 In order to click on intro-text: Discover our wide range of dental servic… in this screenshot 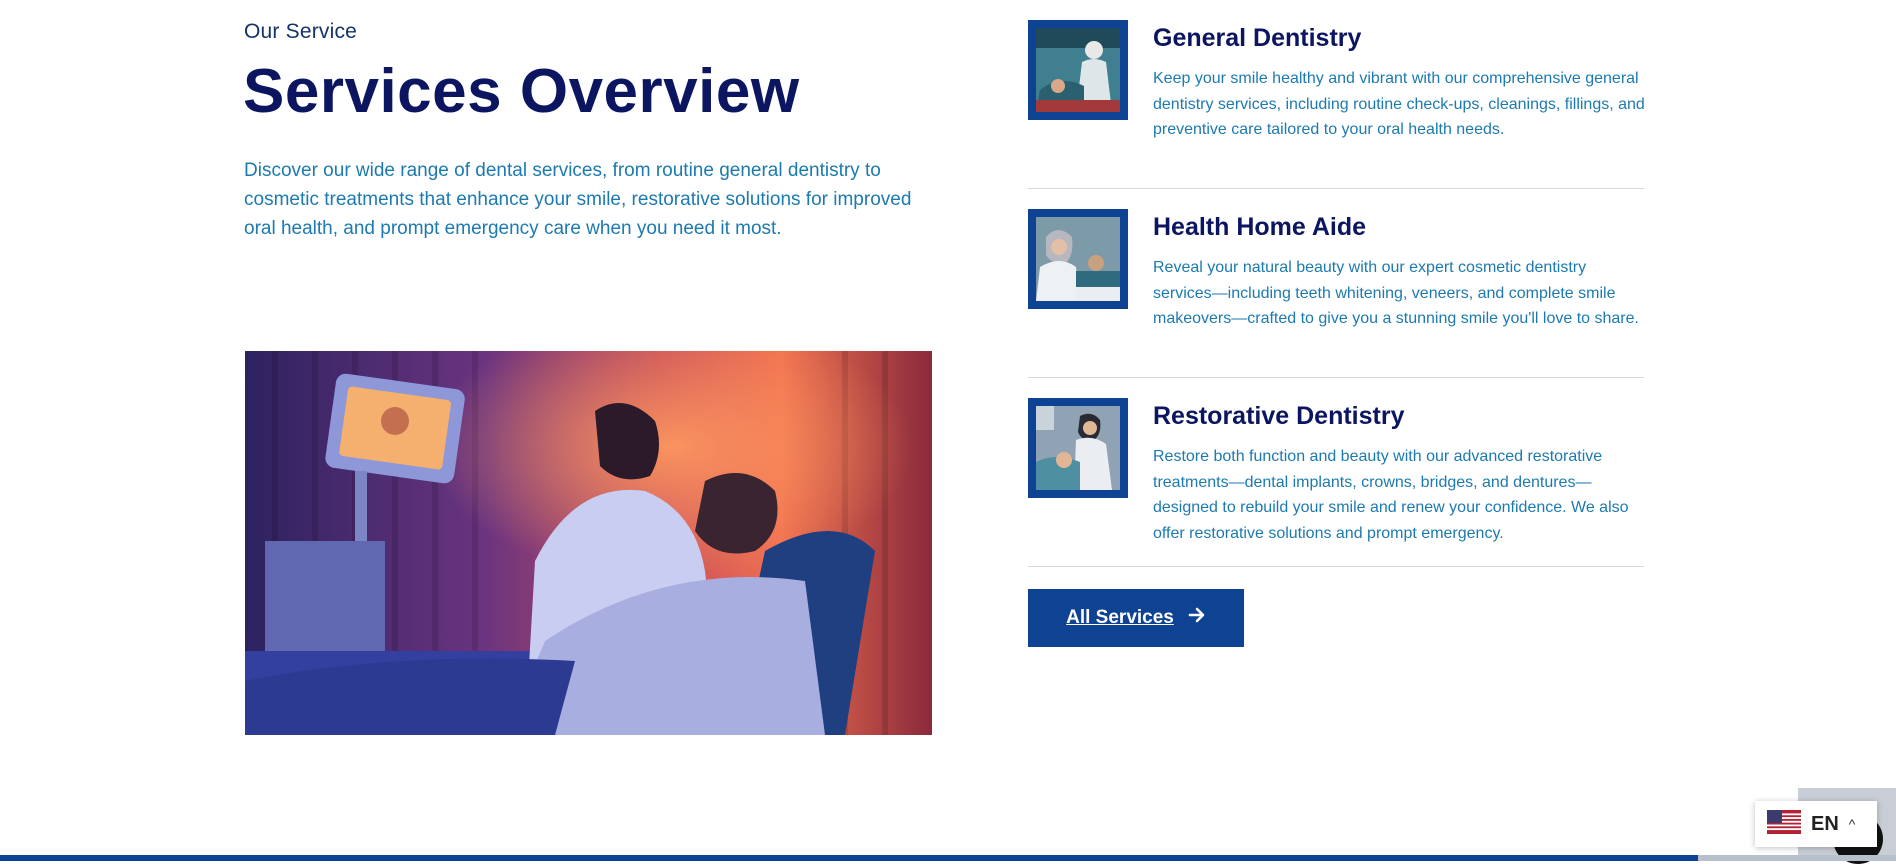, I will do `click(578, 199)`.